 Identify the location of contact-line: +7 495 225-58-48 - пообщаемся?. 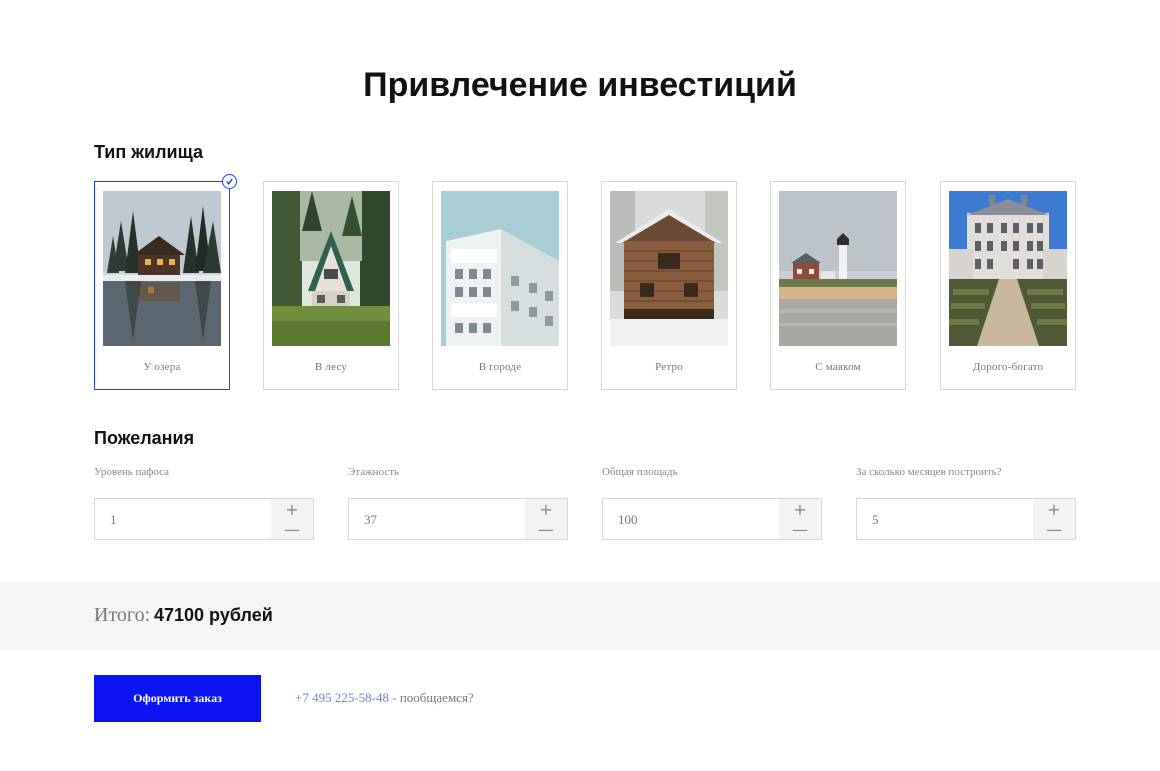
(384, 698).